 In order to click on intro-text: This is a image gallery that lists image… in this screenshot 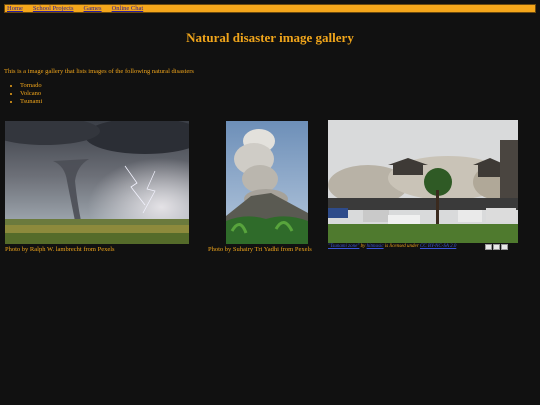, I will do `click(99, 71)`.